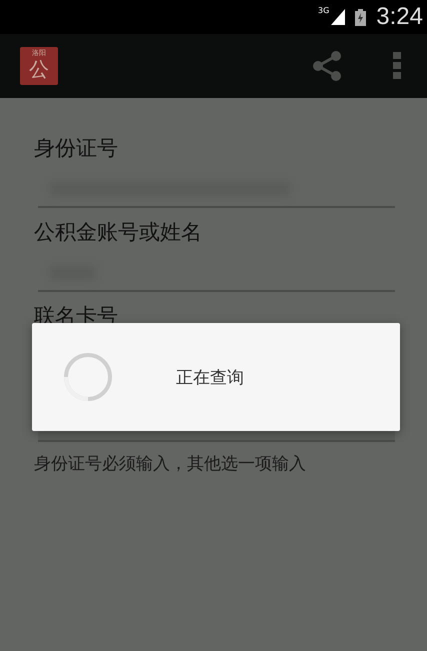  Describe the element at coordinates (360, 17) in the screenshot. I see `battery-charging-icon` at that location.